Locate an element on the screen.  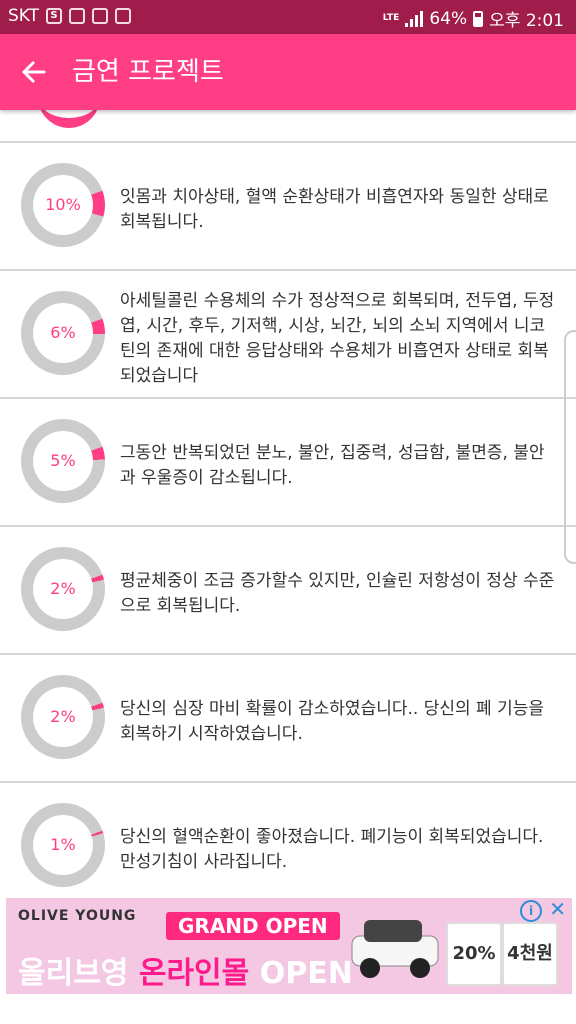
signal-icon is located at coordinates (414, 18).